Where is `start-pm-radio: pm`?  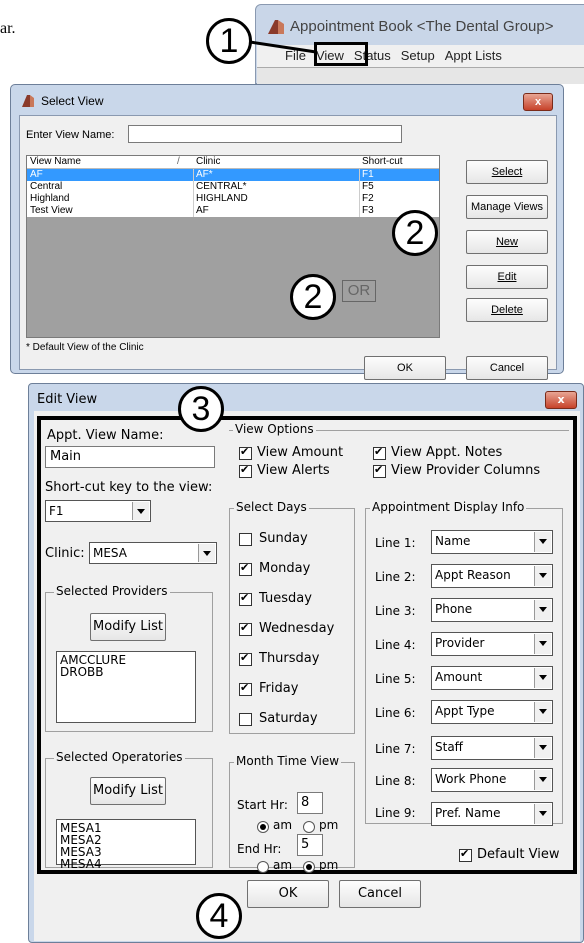
start-pm-radio: pm is located at coordinates (326, 826).